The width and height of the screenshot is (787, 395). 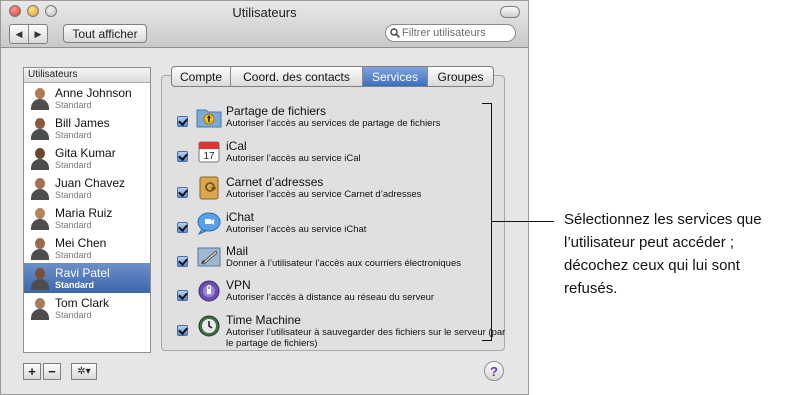 I want to click on forward-button: ▶, so click(x=37, y=34).